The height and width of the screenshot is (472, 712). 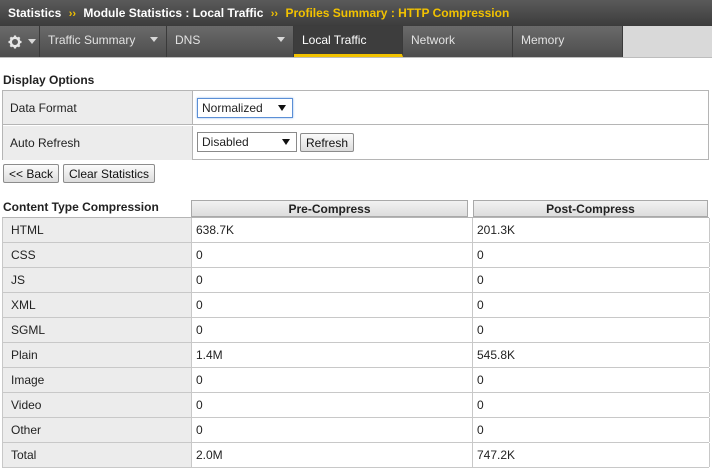 I want to click on content-type-cell: XML, so click(x=97, y=305).